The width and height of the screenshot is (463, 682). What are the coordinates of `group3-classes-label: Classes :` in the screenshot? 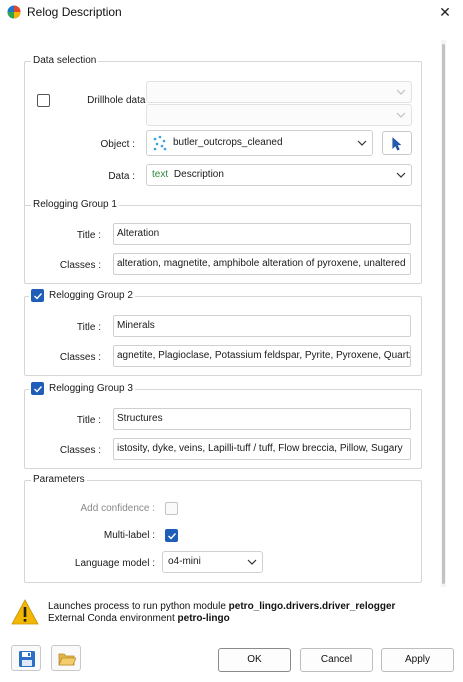 It's located at (80, 450).